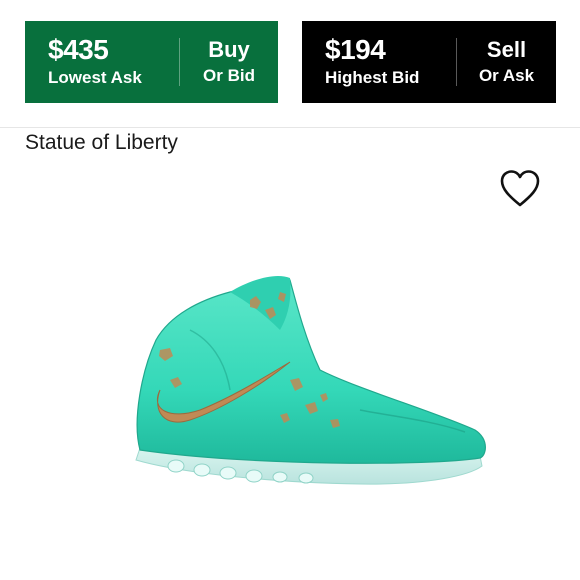  What do you see at coordinates (506, 49) in the screenshot?
I see `sell-label: Sell` at bounding box center [506, 49].